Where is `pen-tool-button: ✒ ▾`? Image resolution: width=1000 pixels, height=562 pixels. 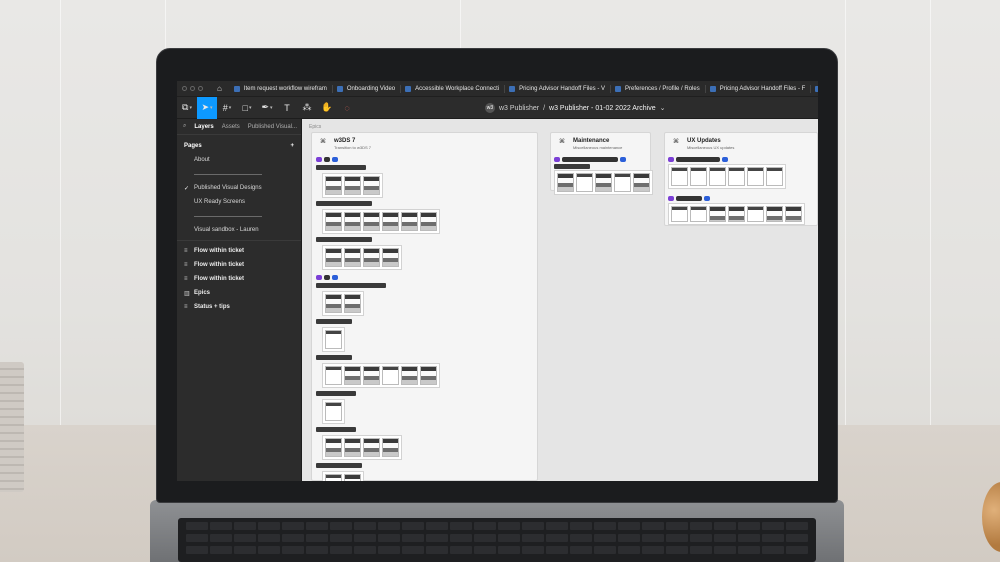
pen-tool-button: ✒ ▾ is located at coordinates (267, 108).